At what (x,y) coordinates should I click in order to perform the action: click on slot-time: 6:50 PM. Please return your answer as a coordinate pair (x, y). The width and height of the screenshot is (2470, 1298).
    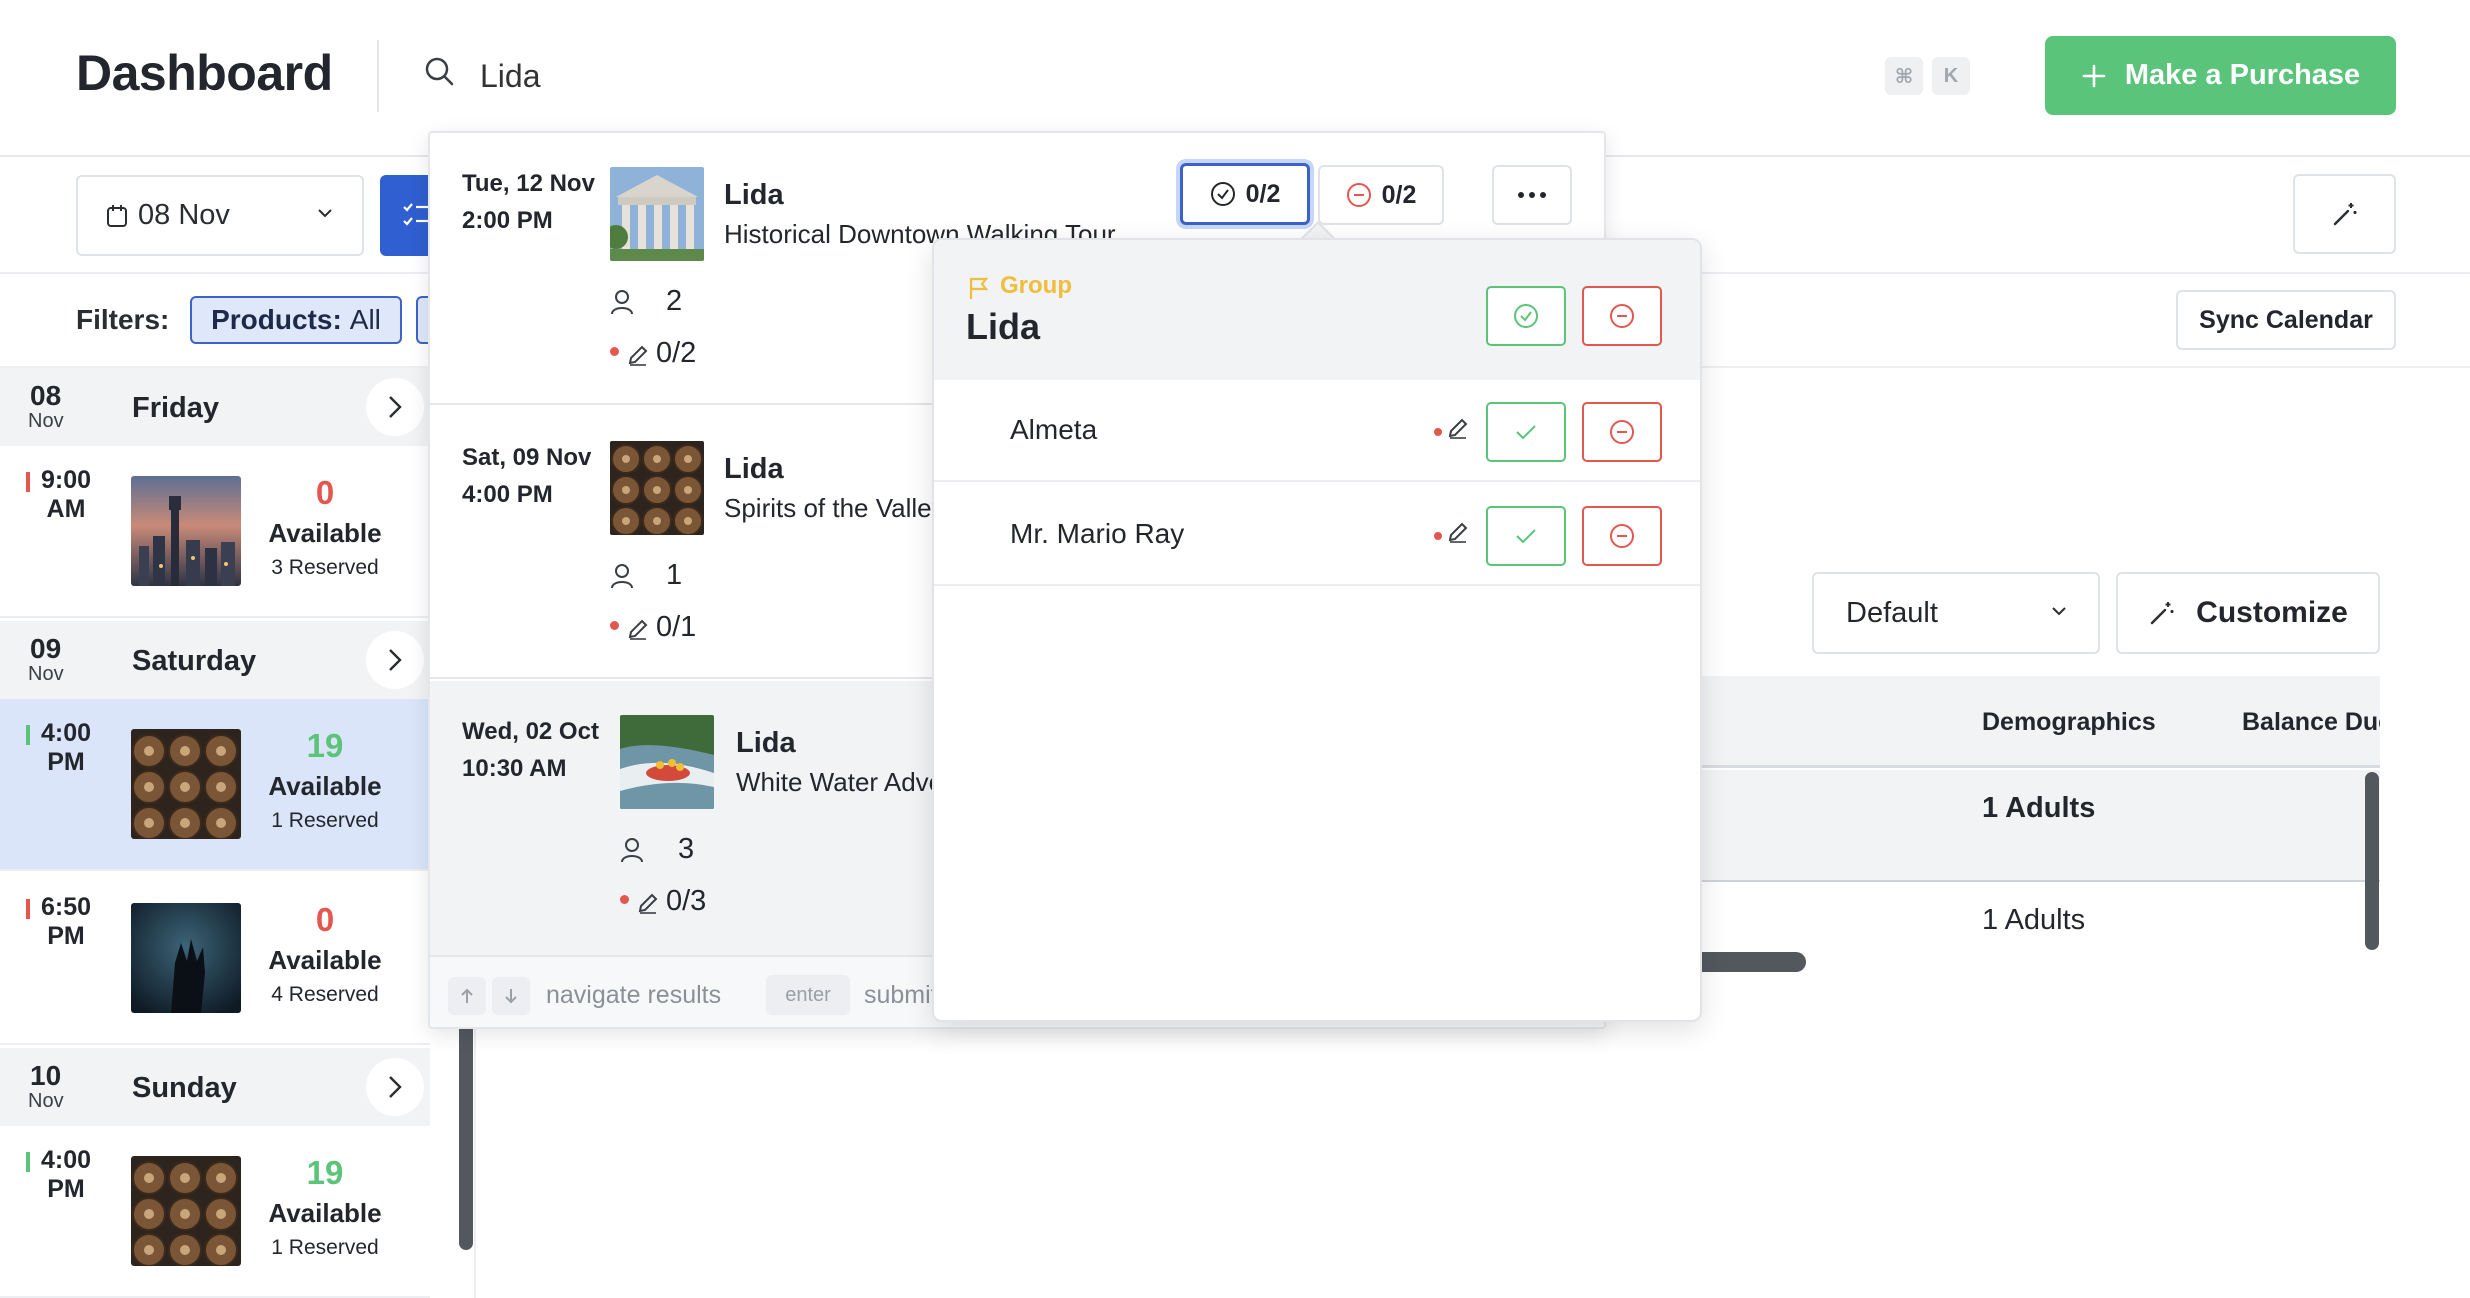
    Looking at the image, I should click on (66, 921).